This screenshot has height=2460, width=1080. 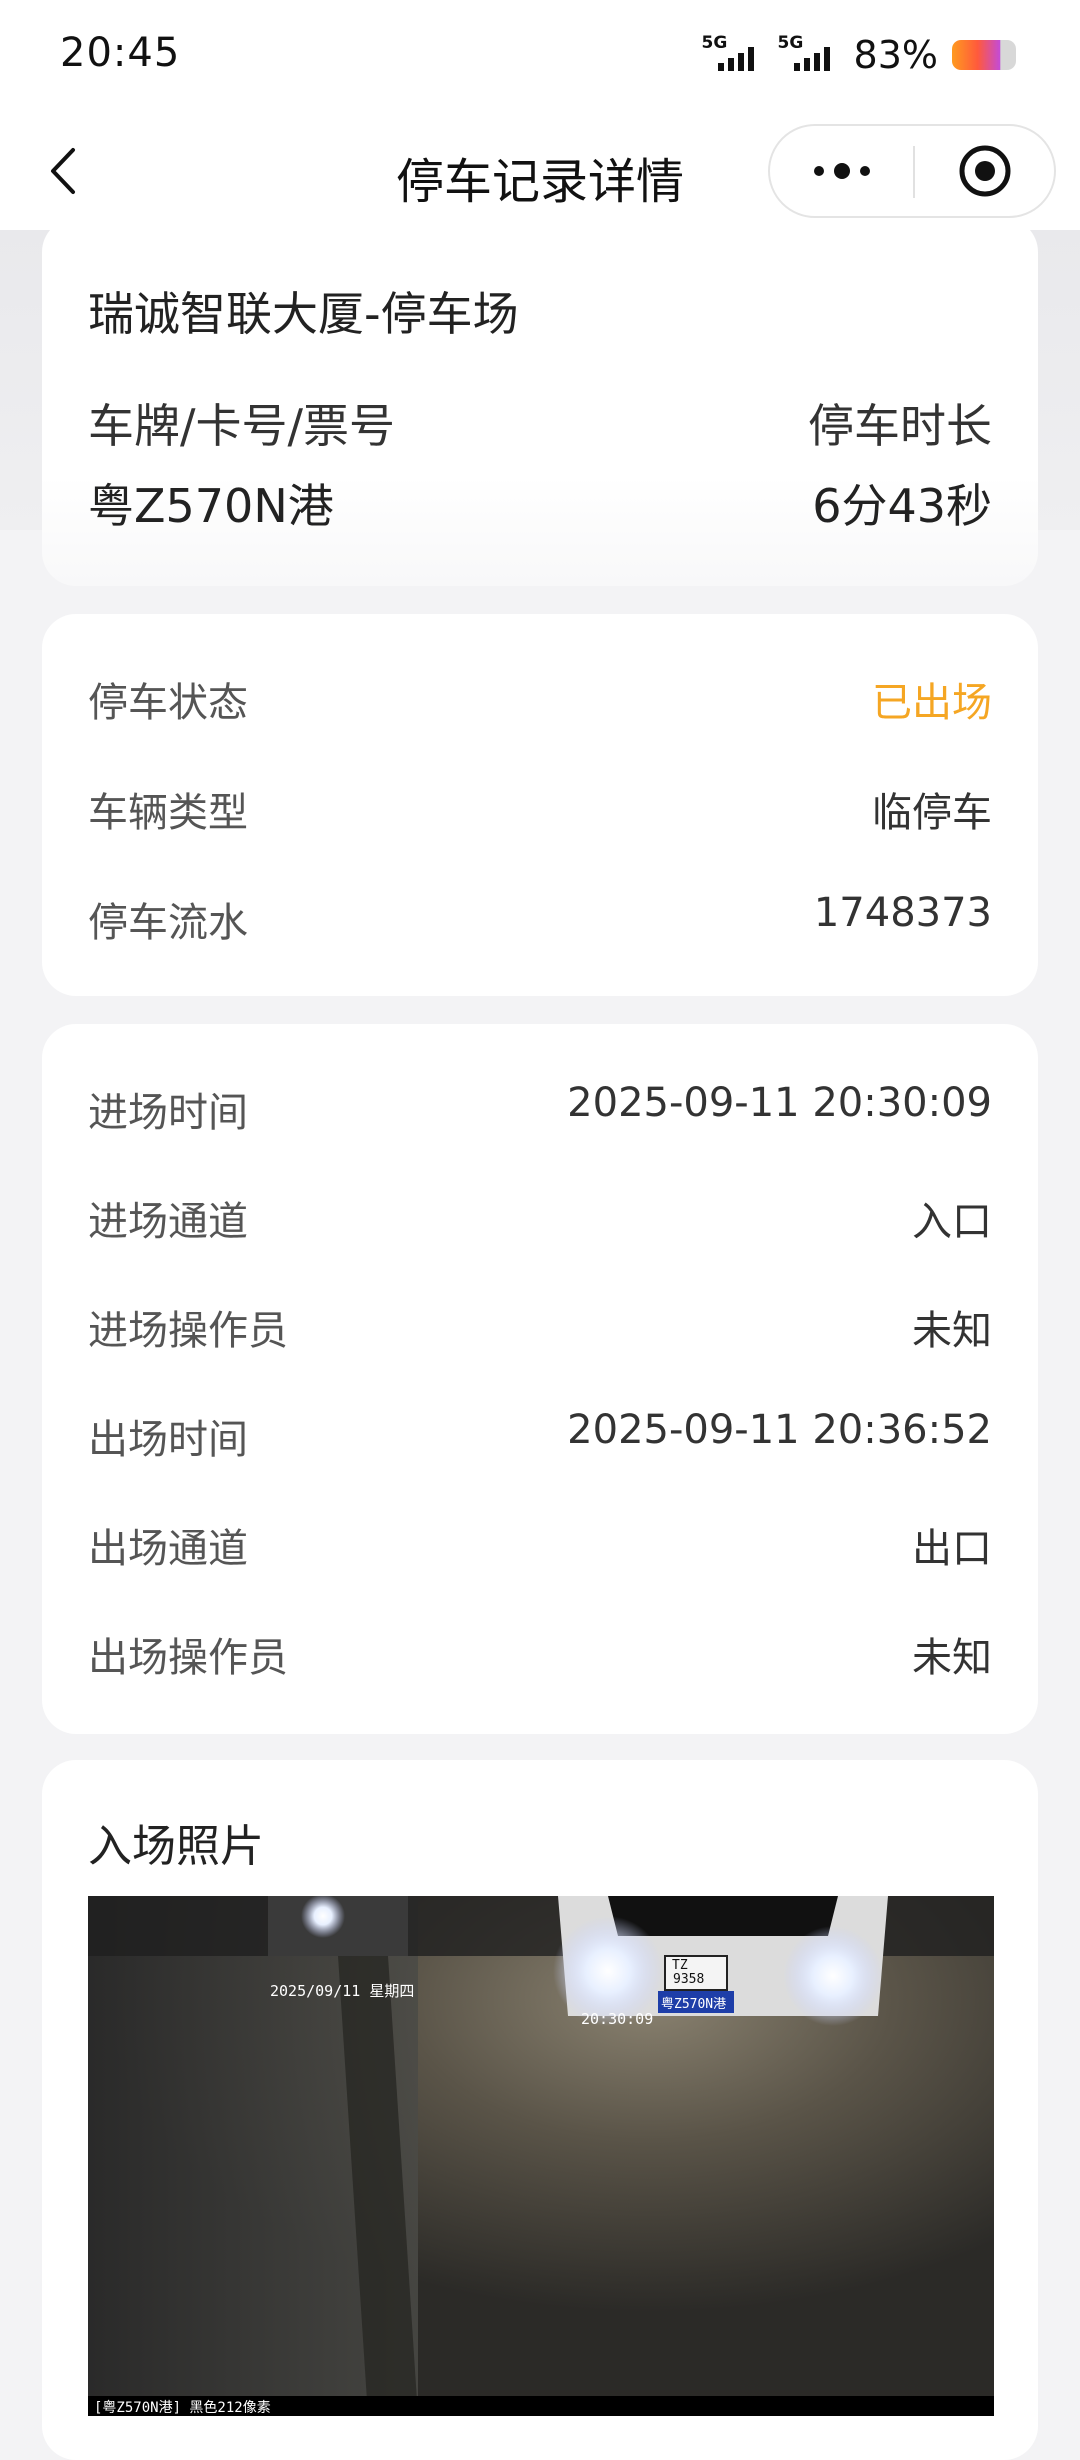 What do you see at coordinates (168, 1549) in the screenshot?
I see `row-label: 出场通道` at bounding box center [168, 1549].